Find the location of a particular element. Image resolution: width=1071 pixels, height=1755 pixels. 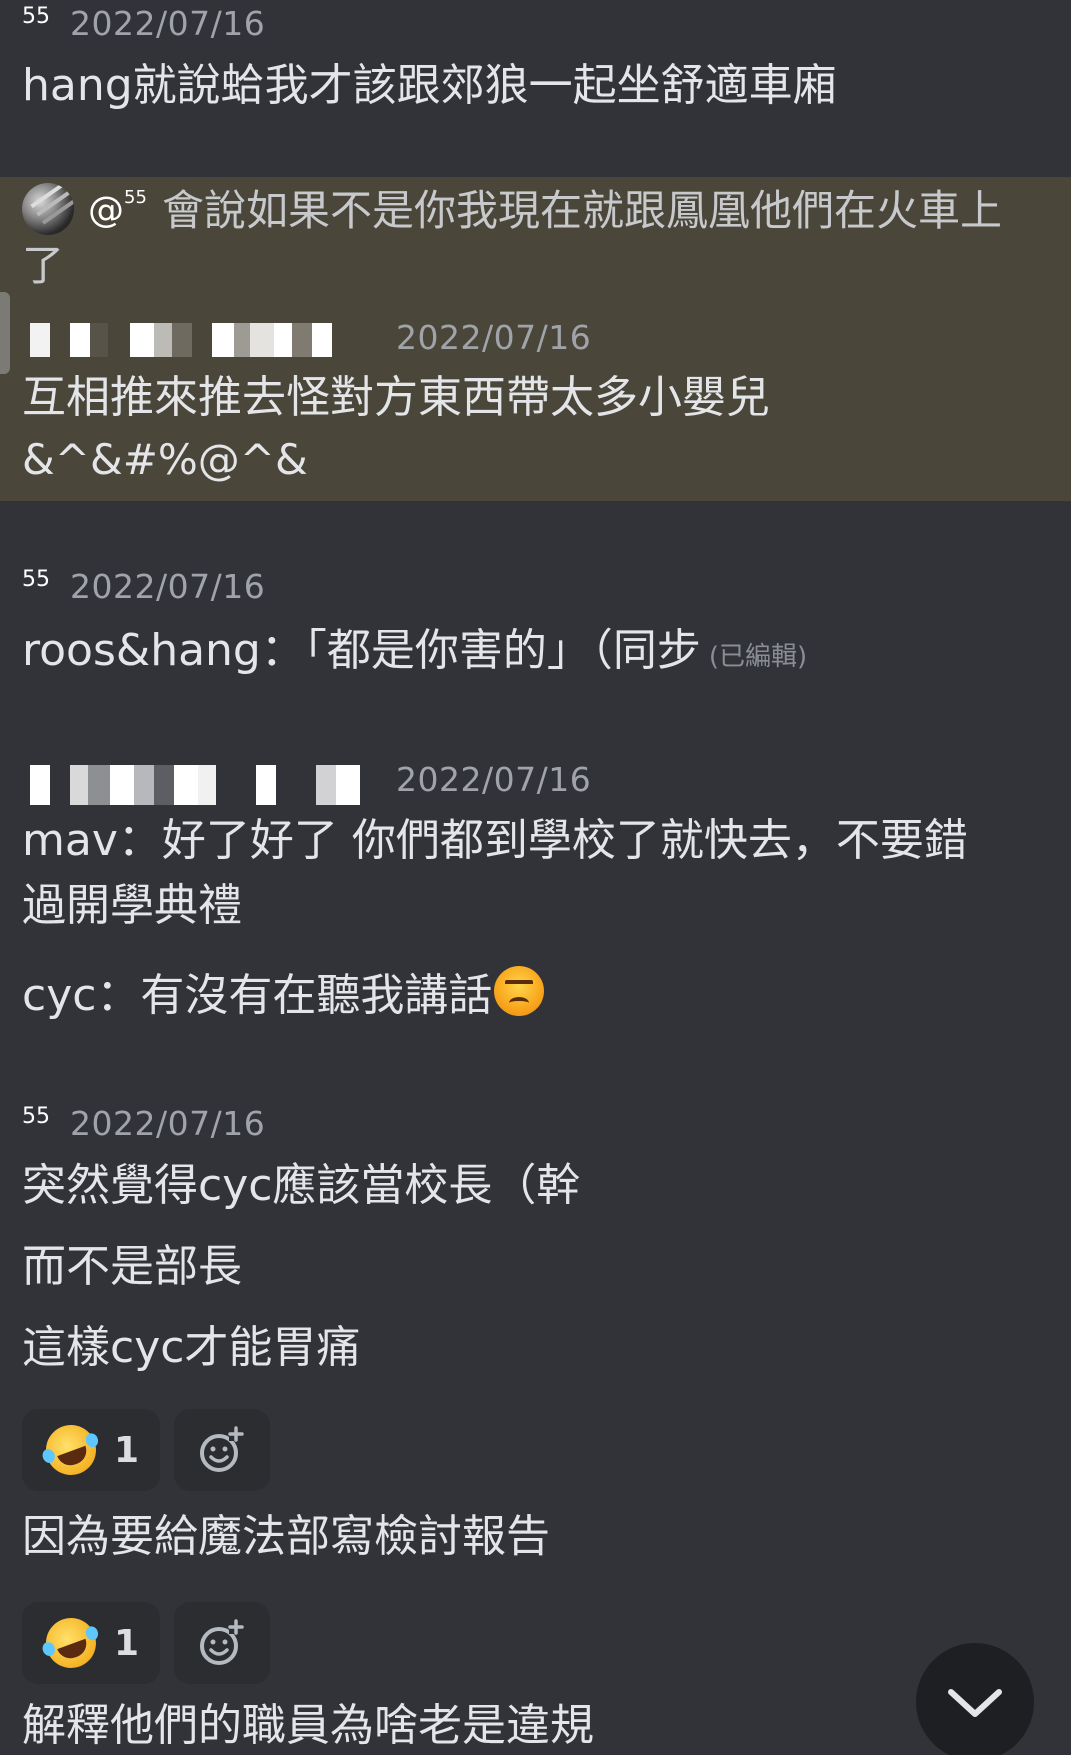

message-text: hang就說蛤我才該跟郊狼一起坐舒適車廂 is located at coordinates (429, 85).